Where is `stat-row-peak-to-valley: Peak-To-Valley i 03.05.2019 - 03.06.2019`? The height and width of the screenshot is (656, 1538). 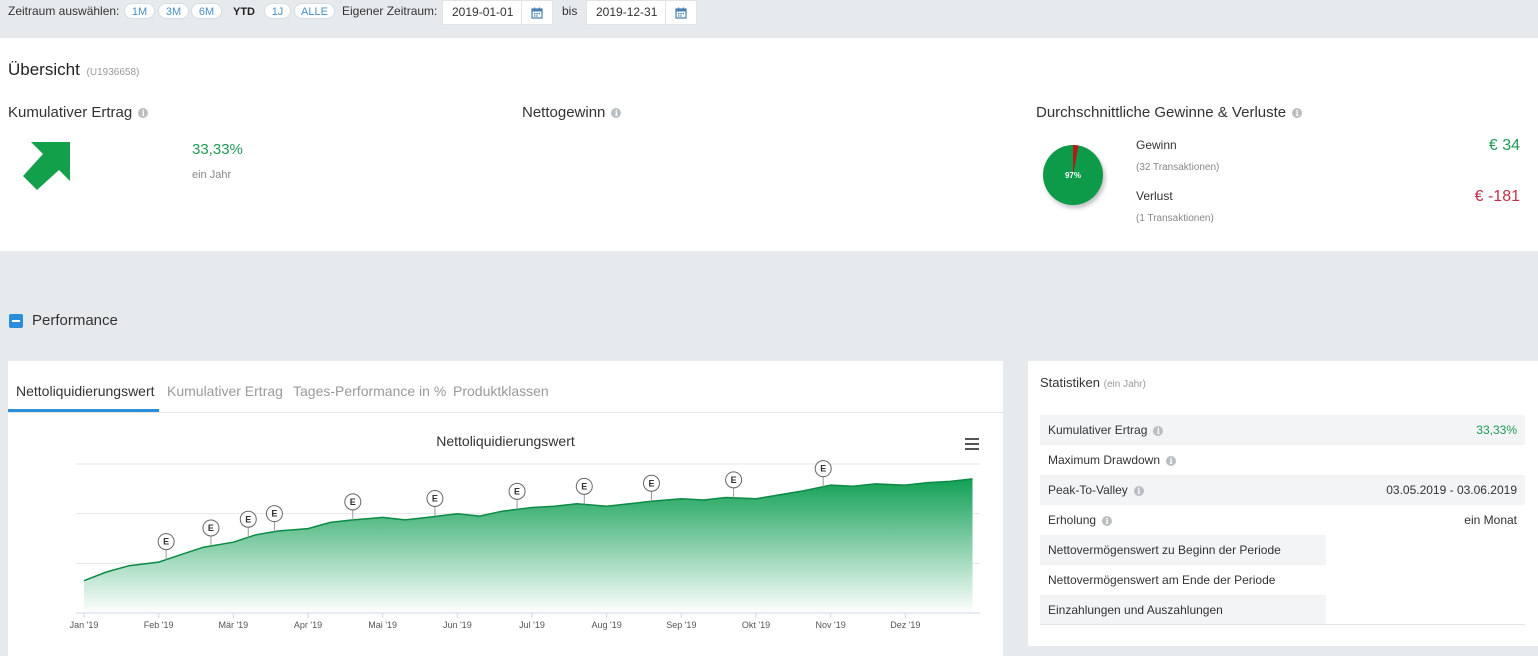
stat-row-peak-to-valley: Peak-To-Valley i 03.05.2019 - 03.06.2019 is located at coordinates (1282, 490).